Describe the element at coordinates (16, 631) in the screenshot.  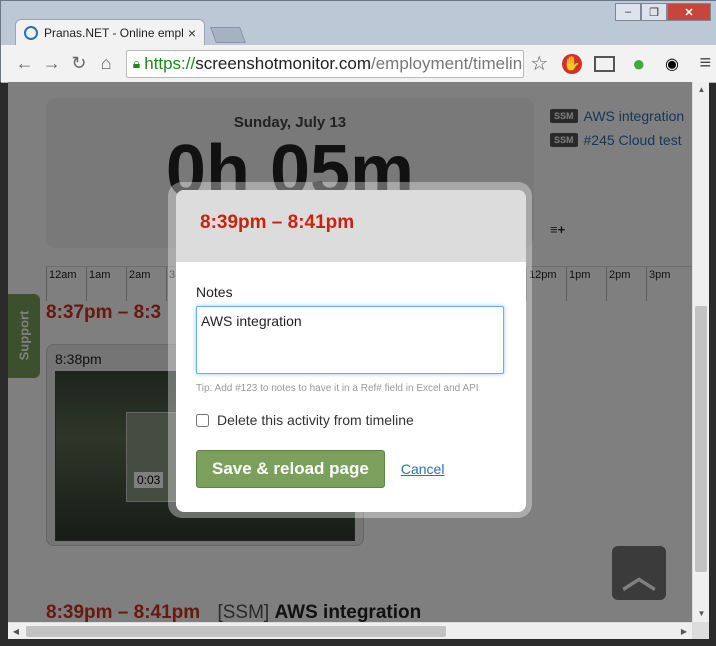
I see `scroll-left-arrow-icon: ◀` at that location.